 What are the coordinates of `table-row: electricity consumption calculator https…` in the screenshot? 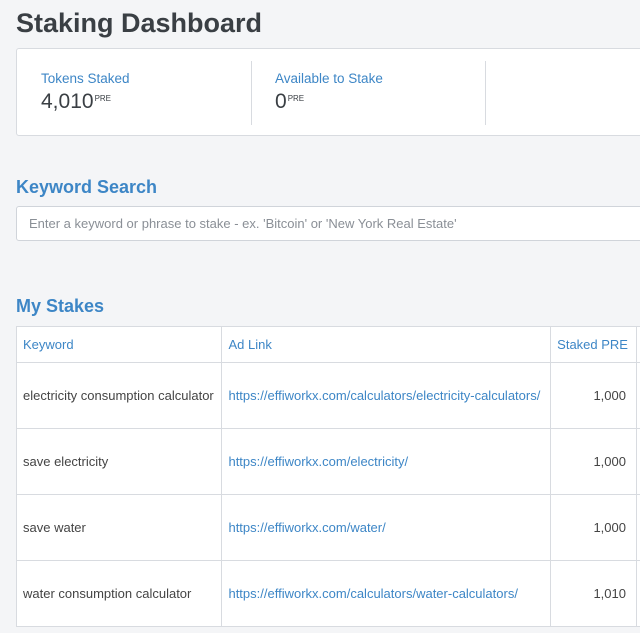 It's located at (327, 395).